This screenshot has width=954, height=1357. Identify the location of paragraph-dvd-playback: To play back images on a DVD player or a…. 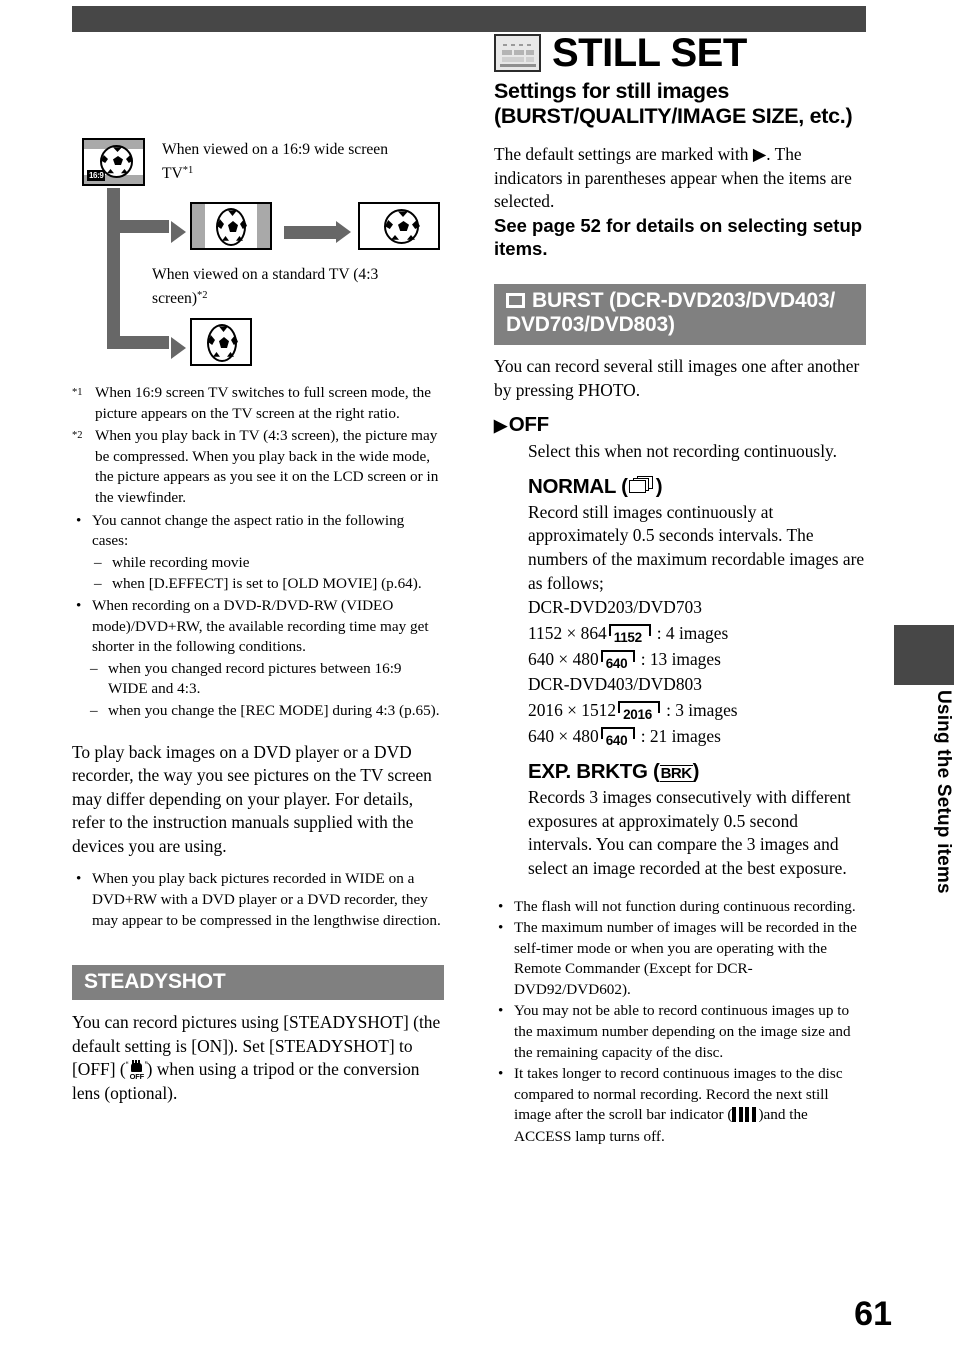
(252, 798).